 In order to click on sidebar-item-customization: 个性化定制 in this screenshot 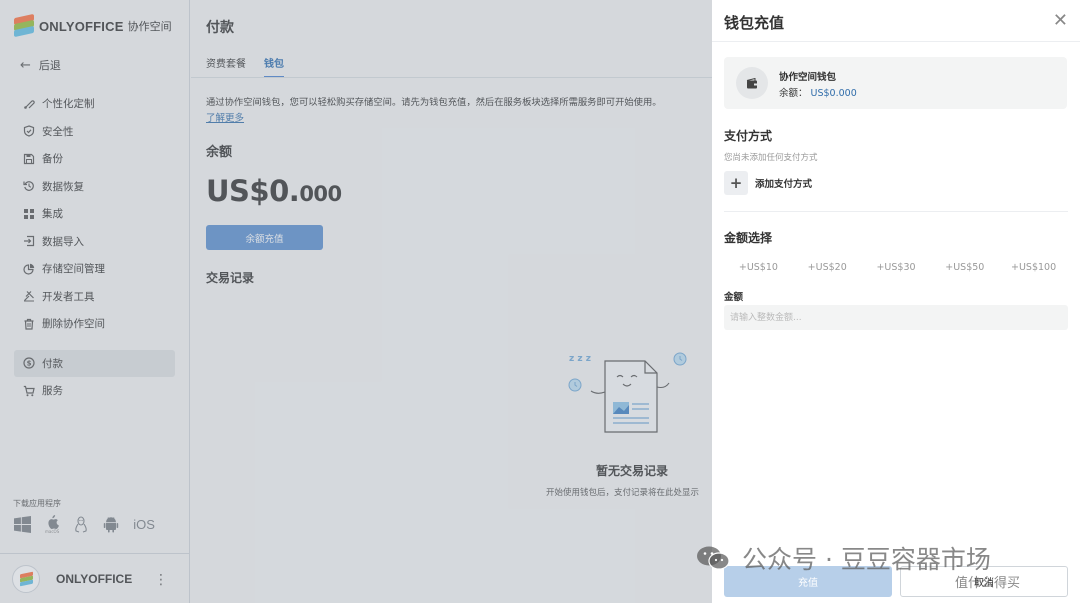, I will do `click(94, 104)`.